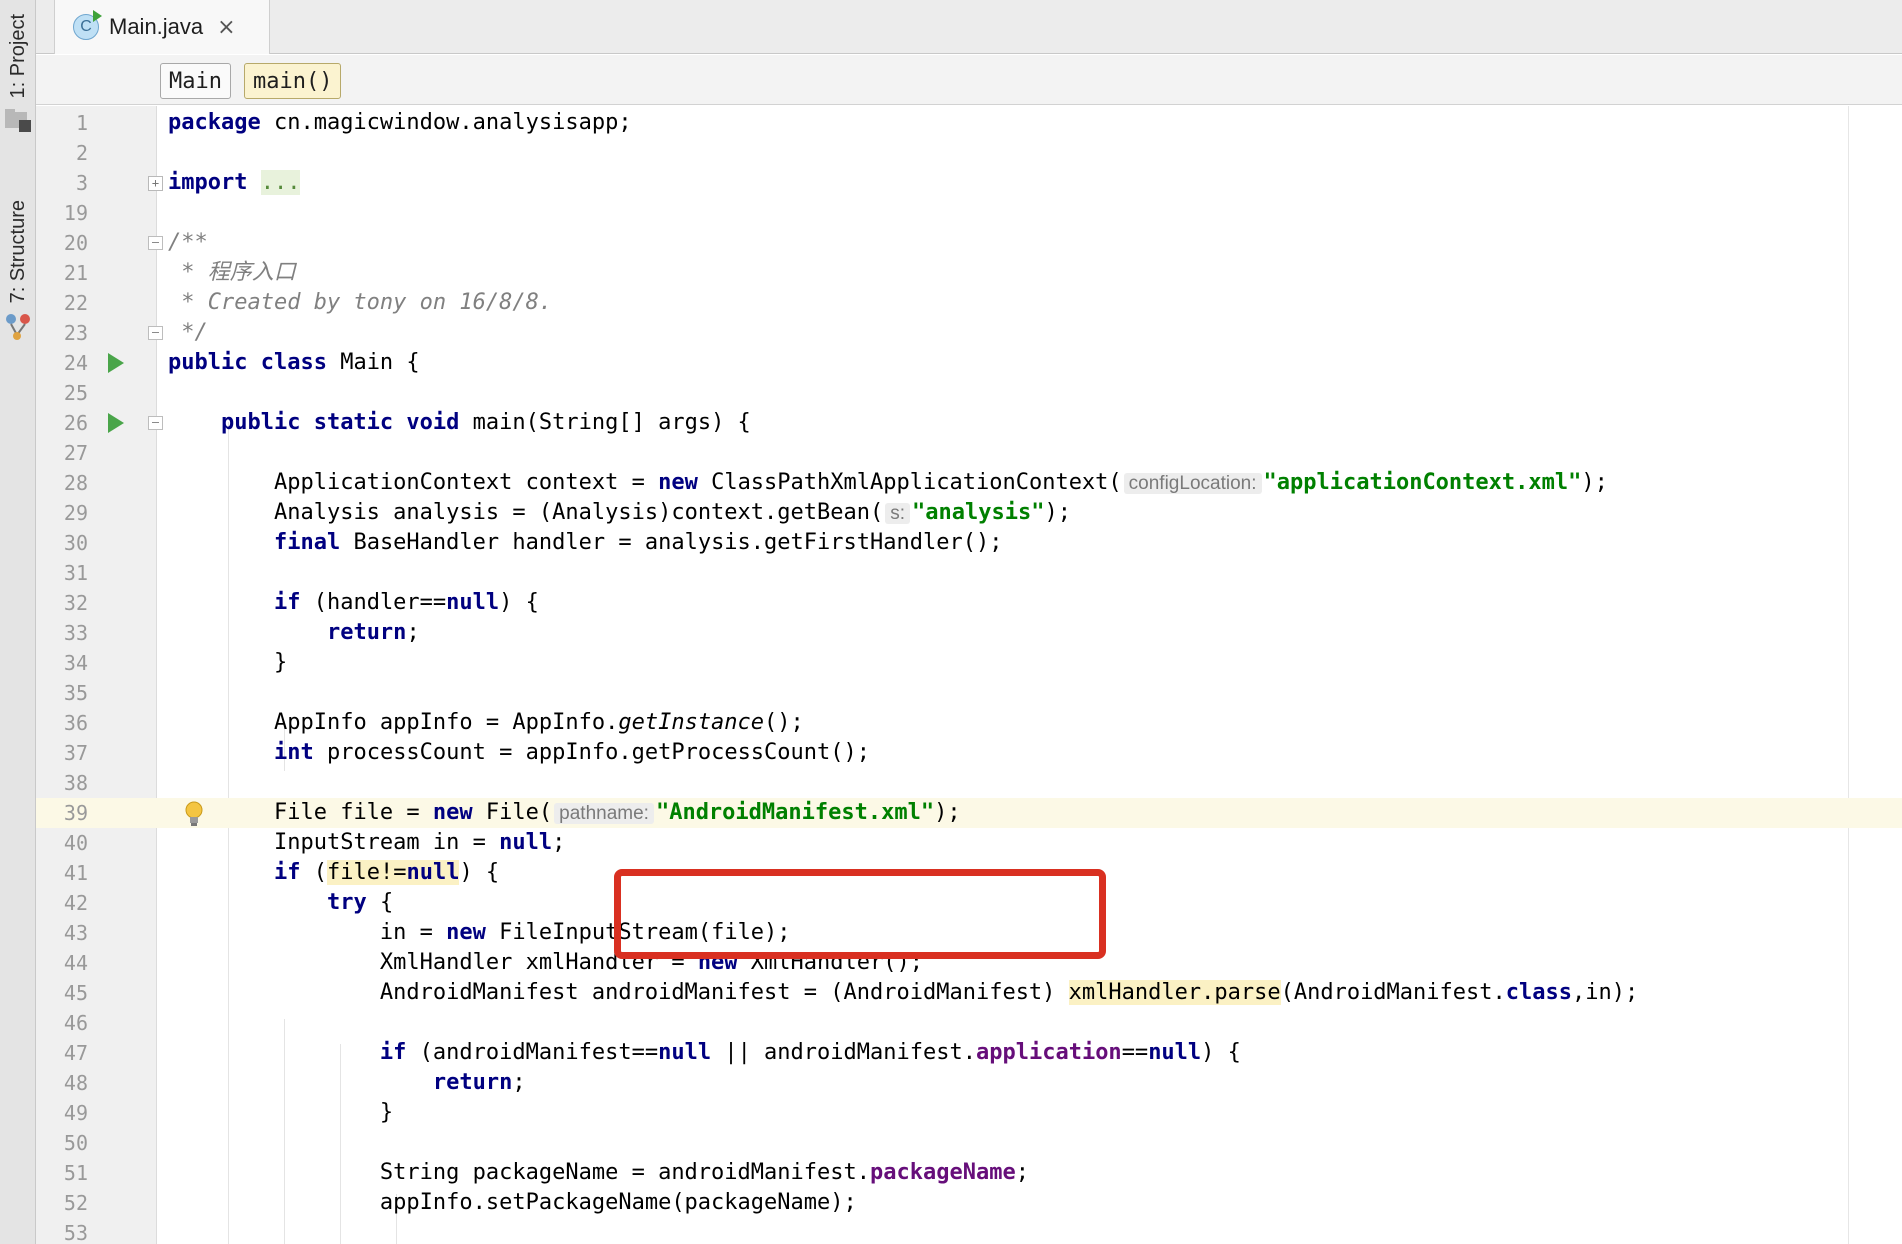 The image size is (1902, 1244). What do you see at coordinates (188, 242) in the screenshot?
I see `comment: /**` at bounding box center [188, 242].